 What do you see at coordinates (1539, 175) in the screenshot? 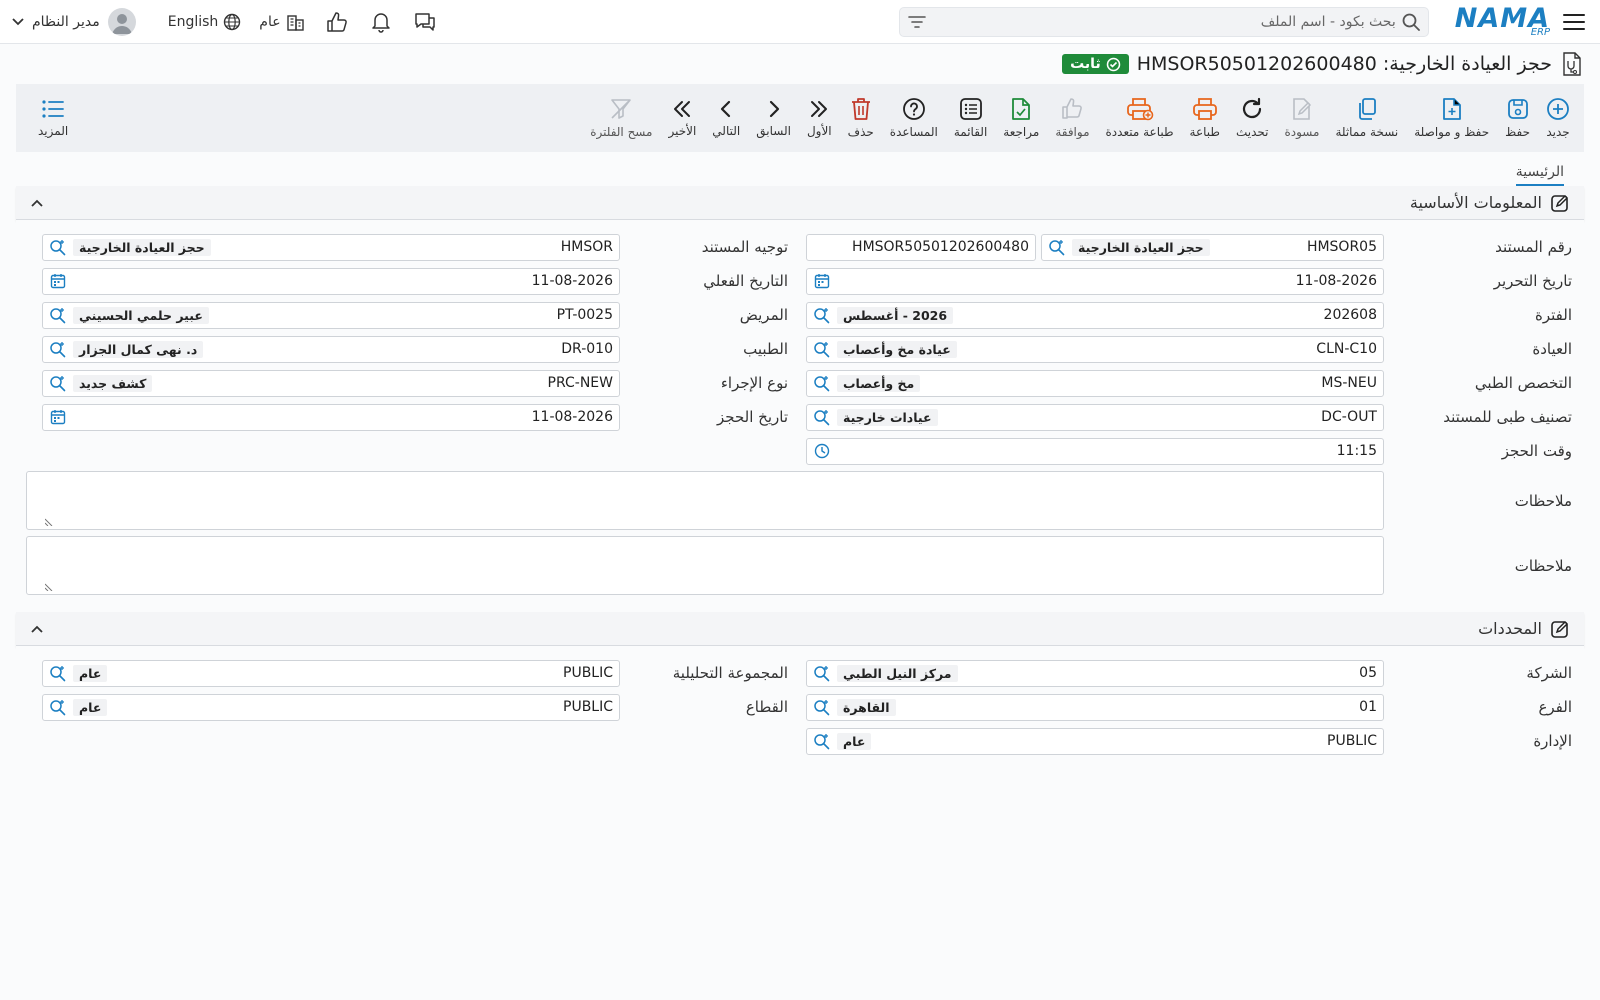
I see `tab-main: الرئيسية` at bounding box center [1539, 175].